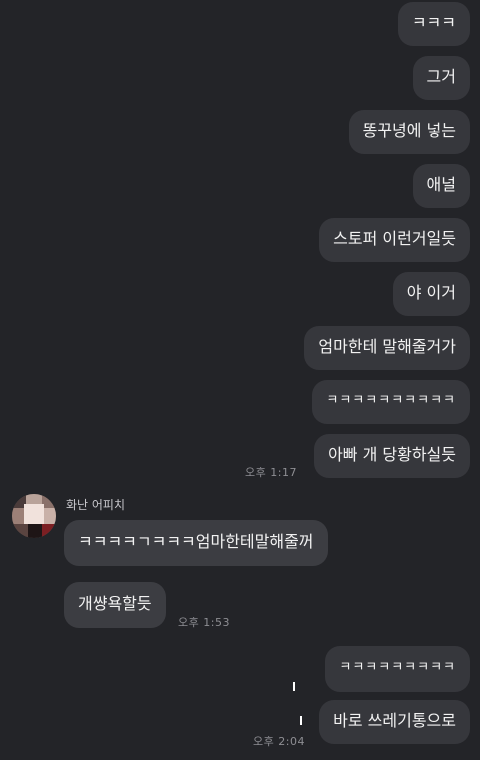 This screenshot has width=480, height=760. I want to click on sender-name: 화난 어피치, so click(96, 505).